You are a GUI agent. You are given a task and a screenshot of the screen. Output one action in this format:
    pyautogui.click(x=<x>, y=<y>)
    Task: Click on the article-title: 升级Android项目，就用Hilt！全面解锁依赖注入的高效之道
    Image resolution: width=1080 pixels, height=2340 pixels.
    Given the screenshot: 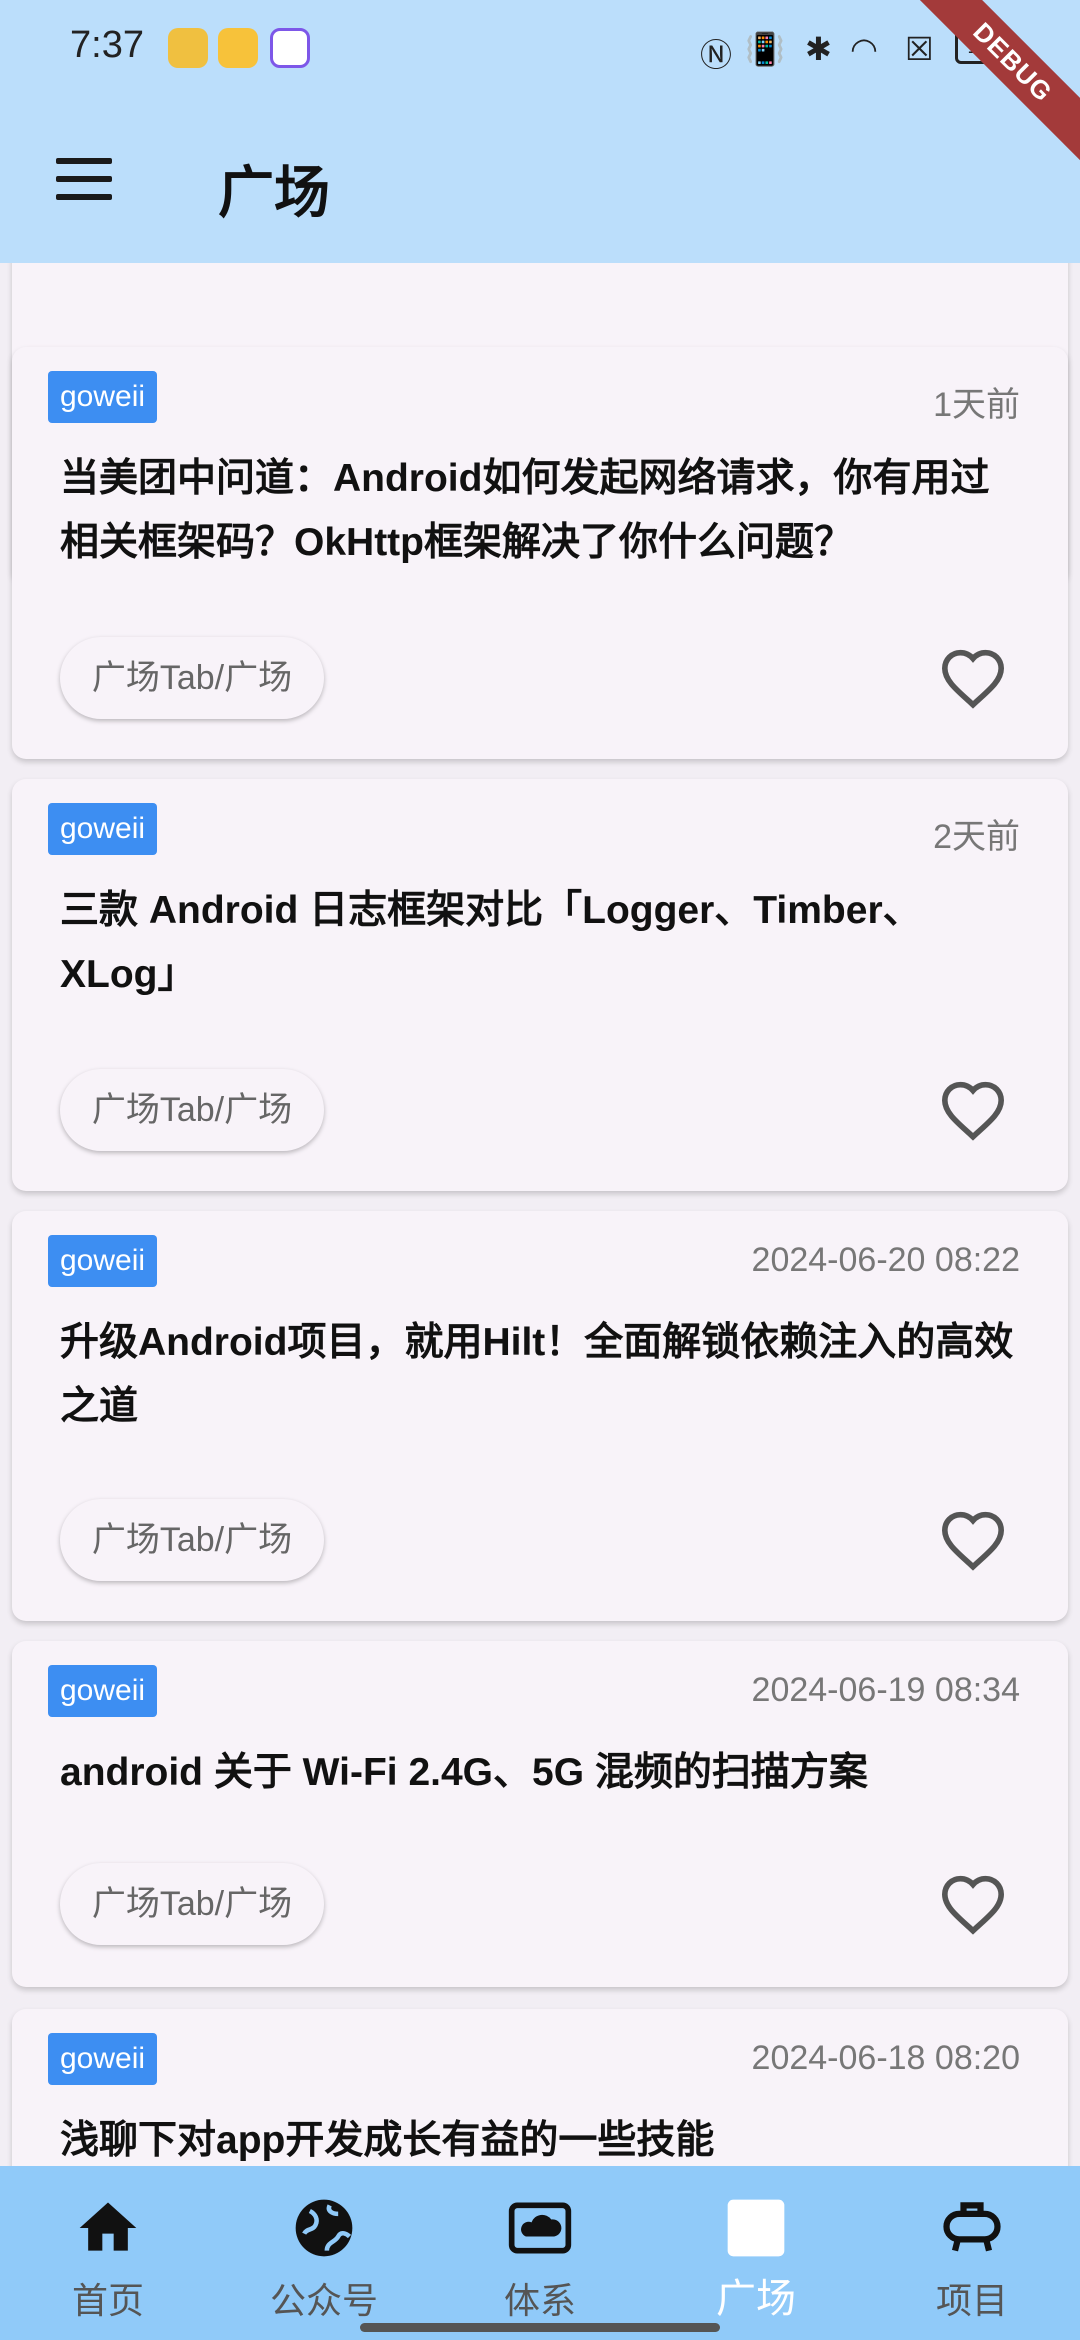 What is the action you would take?
    pyautogui.click(x=537, y=1374)
    